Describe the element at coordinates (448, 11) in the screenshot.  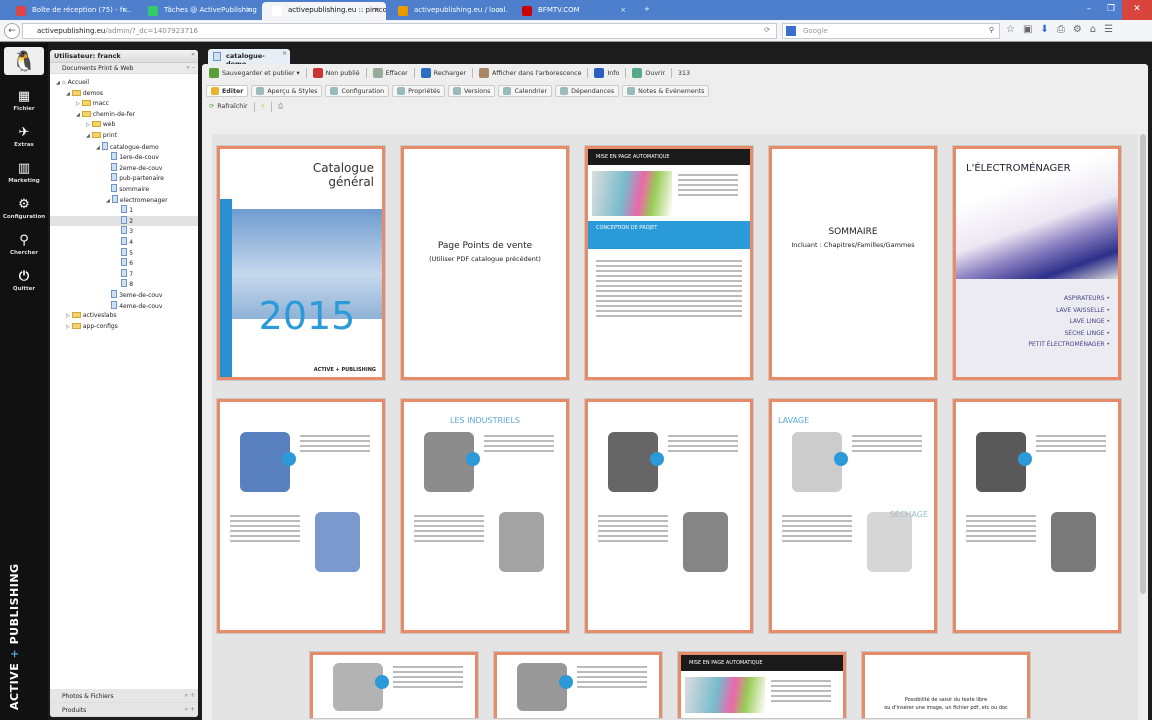
I see `browser-tab: activepublishing.eu / local... ×` at that location.